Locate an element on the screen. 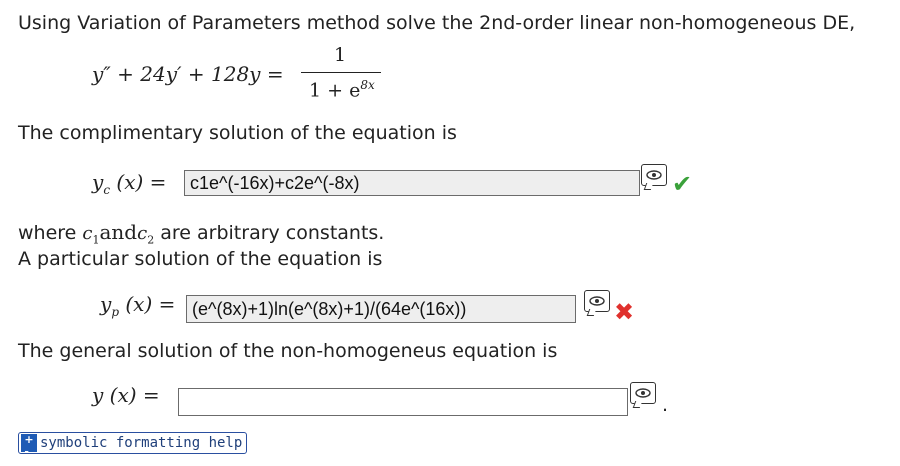  yc-symbol: y is located at coordinates (98, 182).